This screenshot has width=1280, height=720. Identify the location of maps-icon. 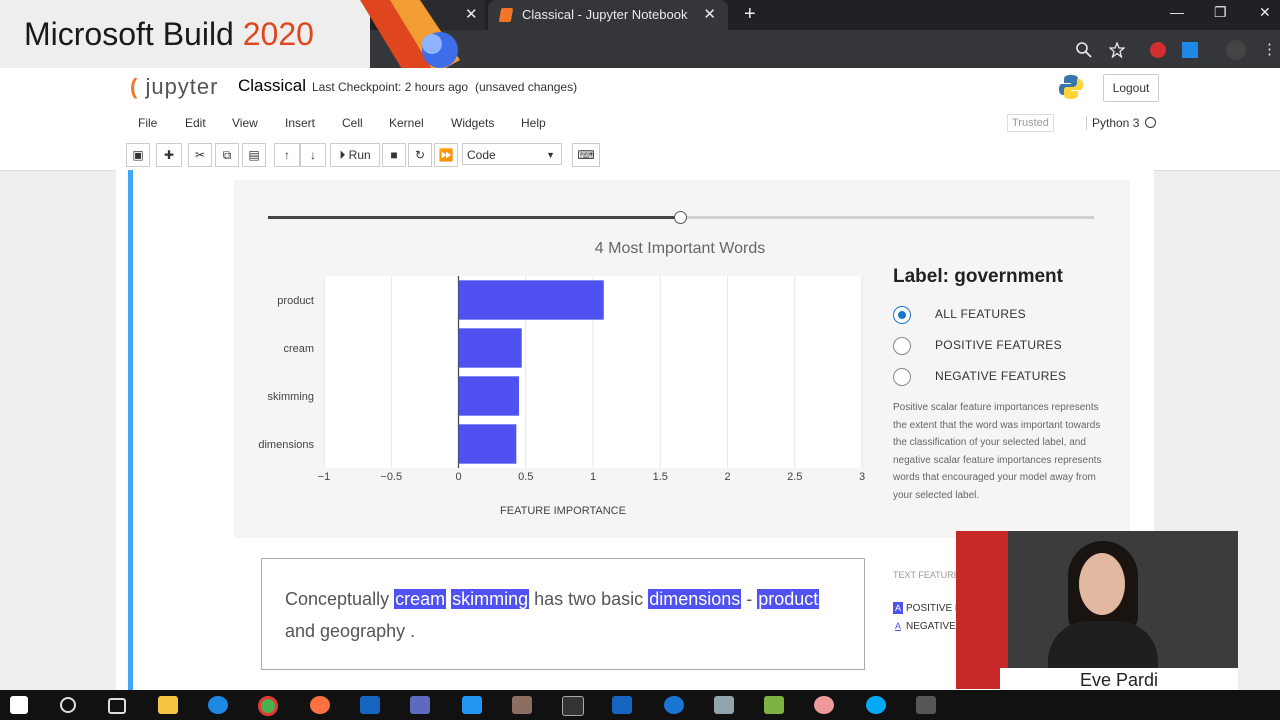
(674, 705).